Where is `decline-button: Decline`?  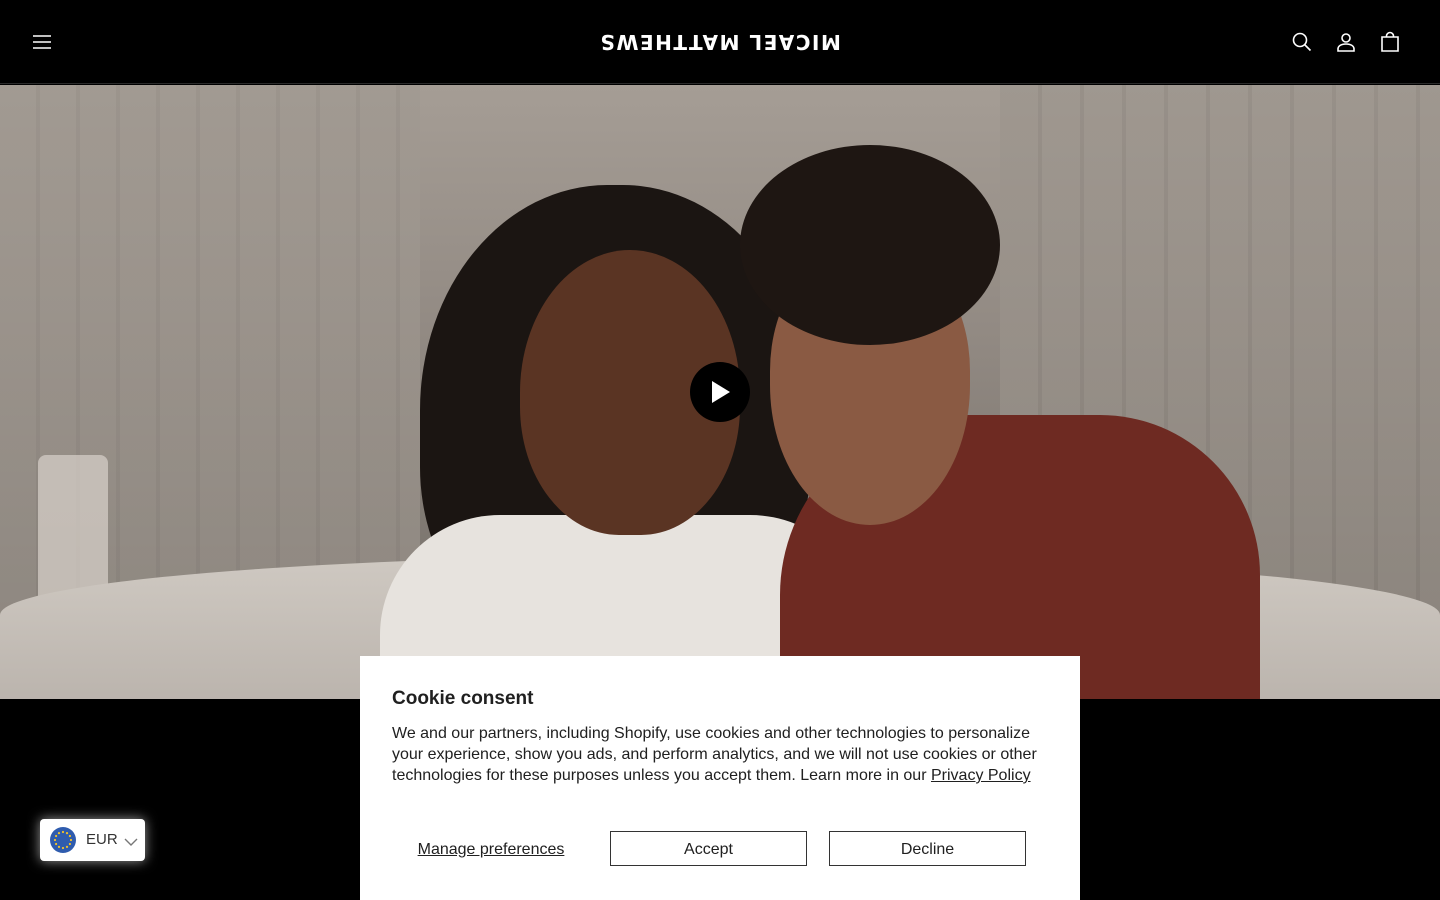
decline-button: Decline is located at coordinates (927, 848).